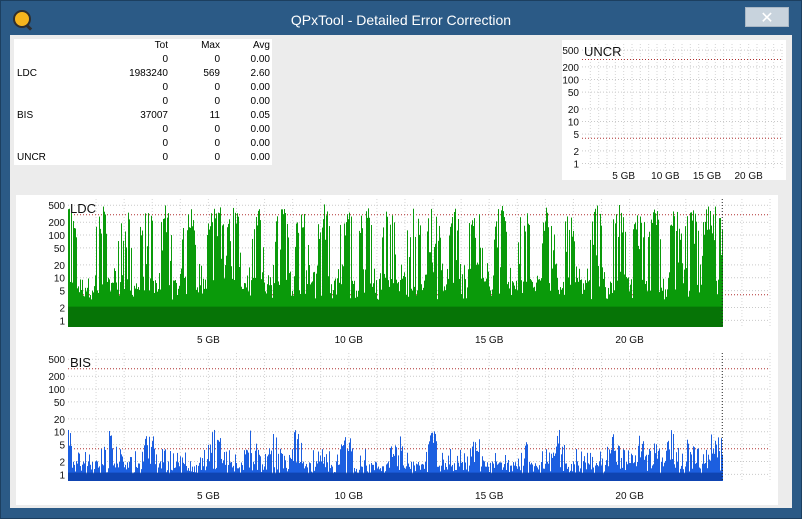 This screenshot has height=519, width=802. I want to click on row-label: LDC, so click(27, 73).